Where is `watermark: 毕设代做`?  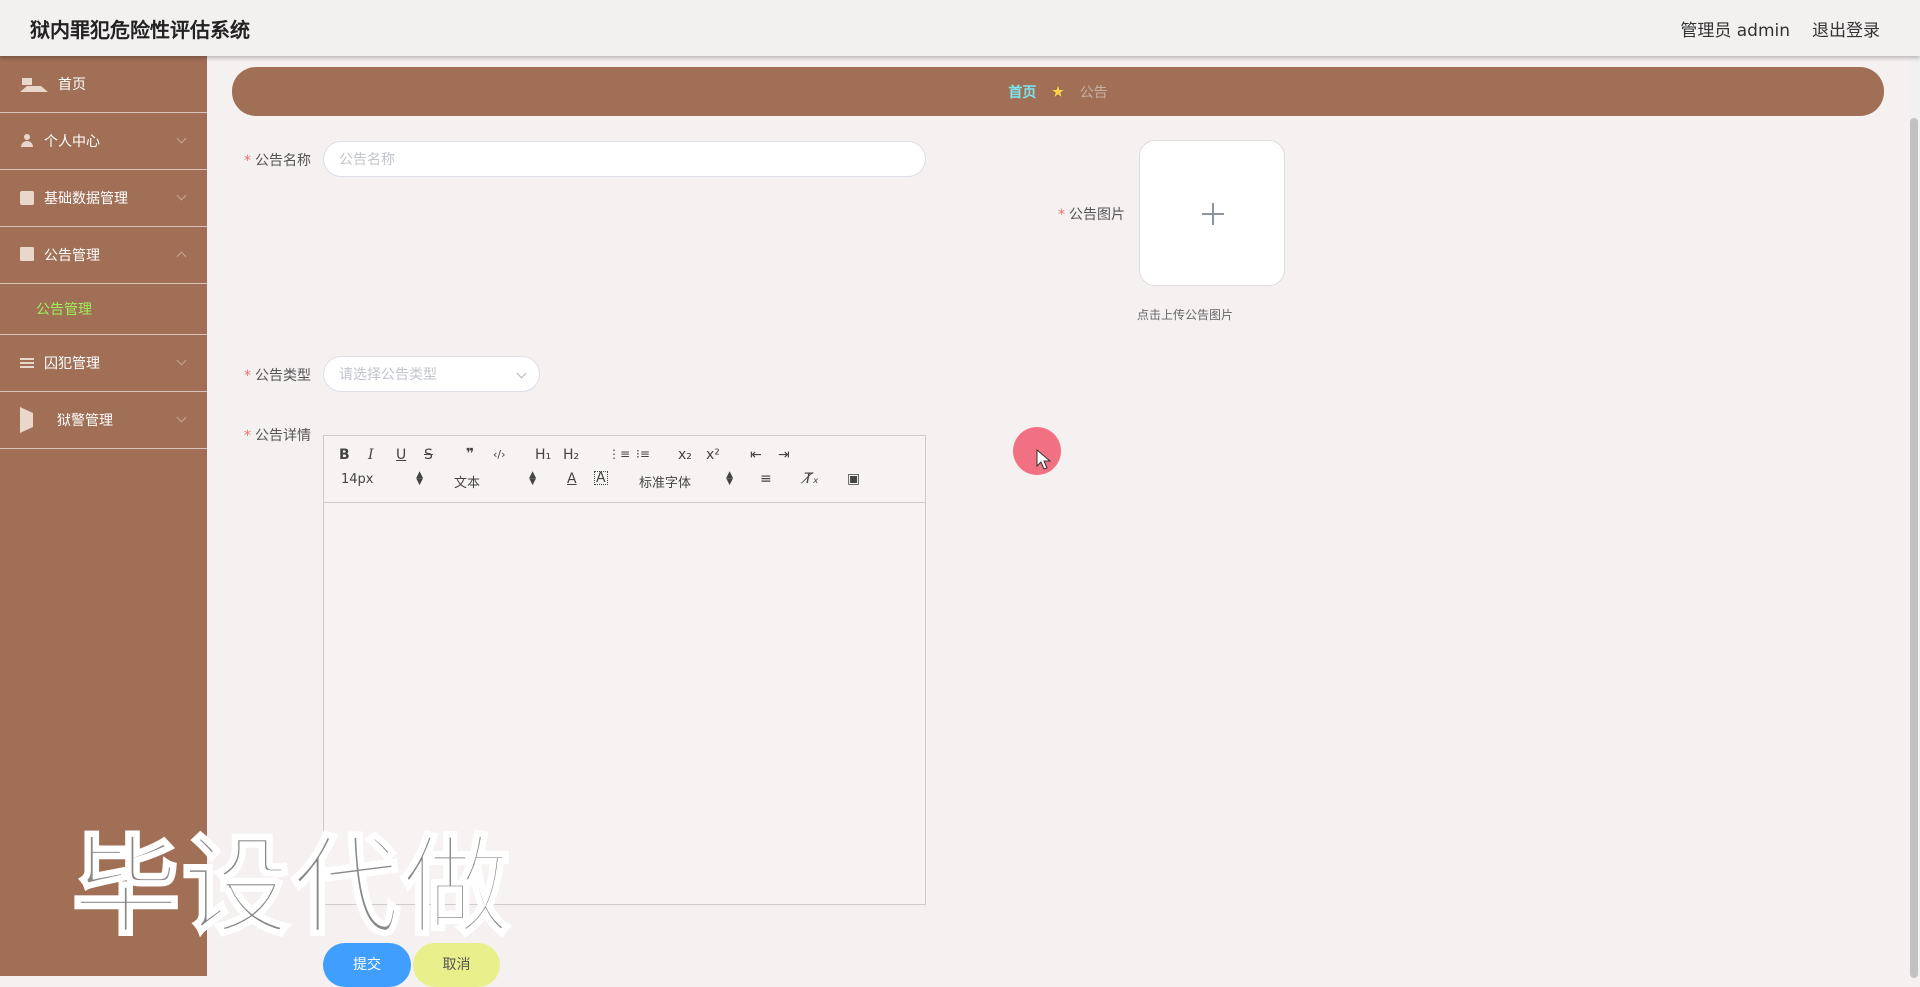
watermark: 毕设代做 is located at coordinates (291, 888).